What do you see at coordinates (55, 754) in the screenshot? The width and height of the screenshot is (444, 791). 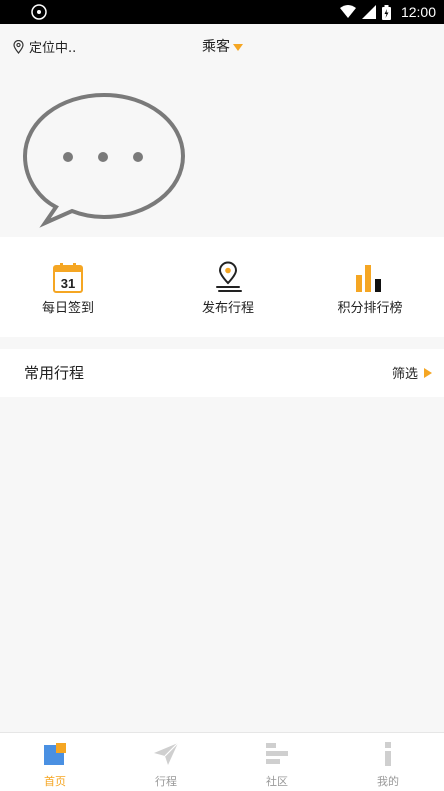 I see `home-icon` at bounding box center [55, 754].